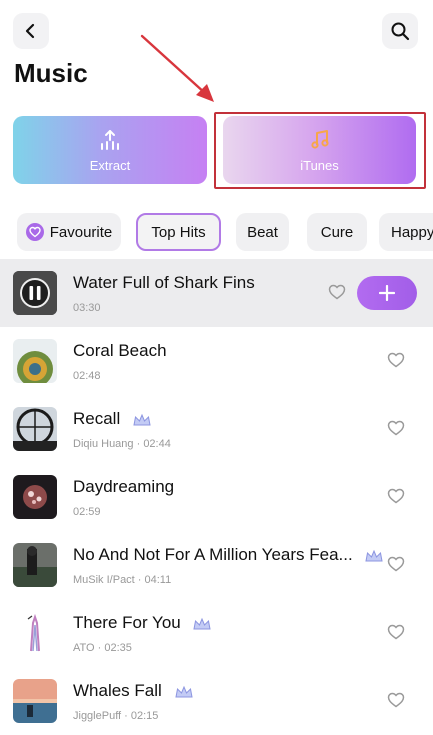  Describe the element at coordinates (216, 633) in the screenshot. I see `song-row: There For You ATO · 02:35` at that location.